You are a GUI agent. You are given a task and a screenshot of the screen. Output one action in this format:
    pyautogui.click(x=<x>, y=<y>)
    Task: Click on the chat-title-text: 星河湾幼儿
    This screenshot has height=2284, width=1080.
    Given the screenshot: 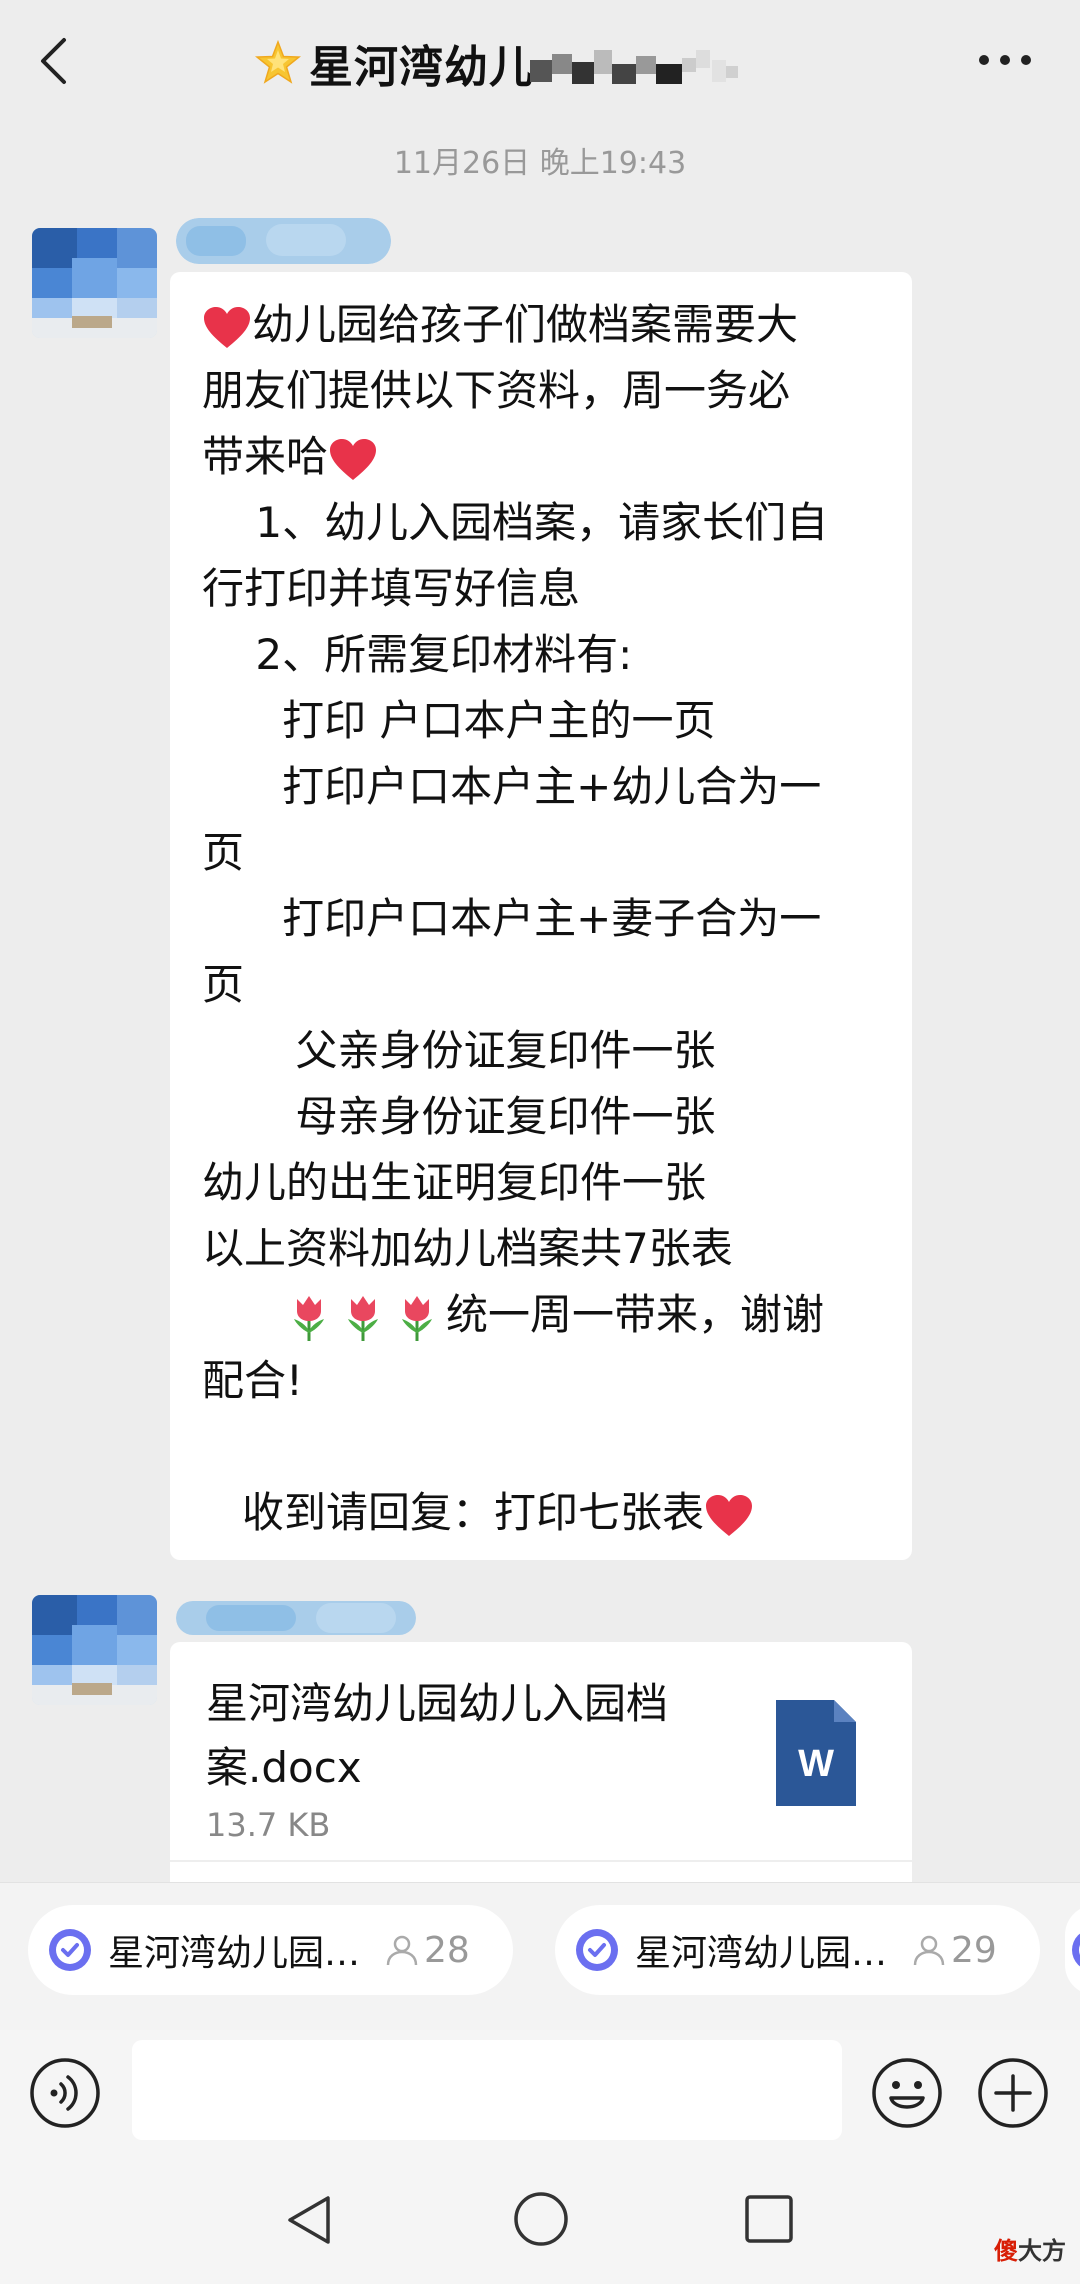 What is the action you would take?
    pyautogui.click(x=421, y=67)
    